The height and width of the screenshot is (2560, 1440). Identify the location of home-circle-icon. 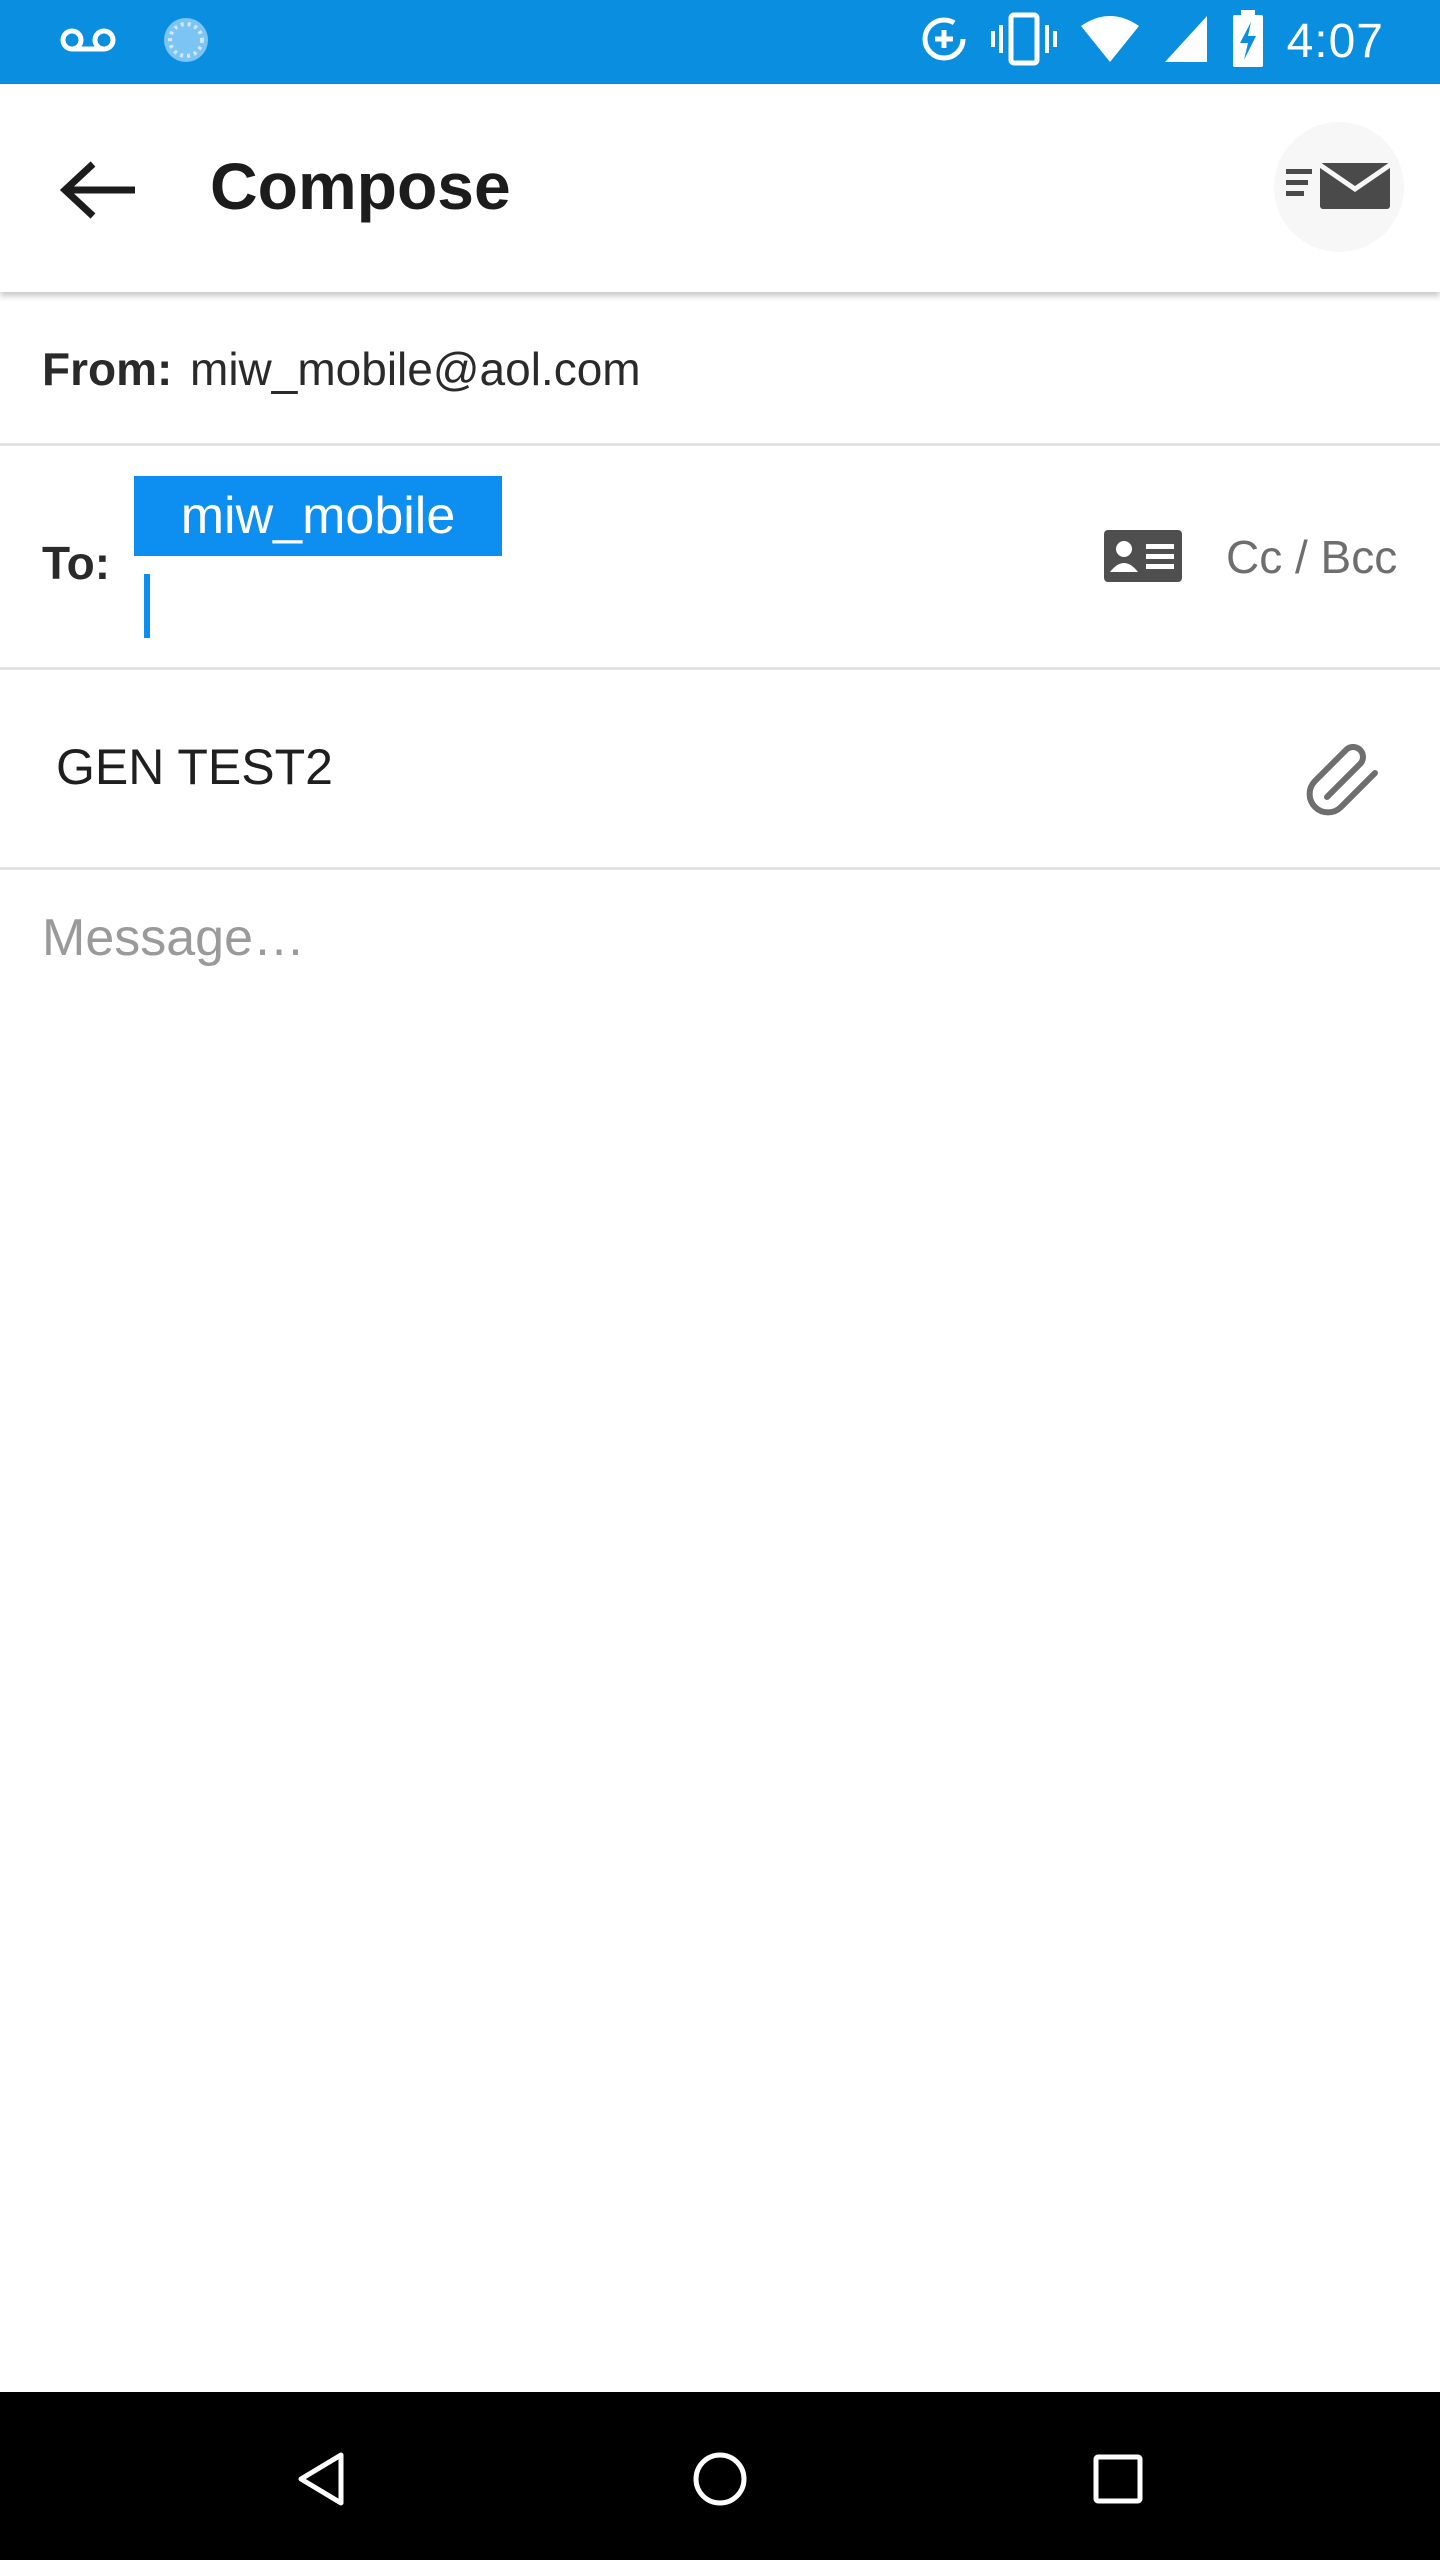
(720, 2481).